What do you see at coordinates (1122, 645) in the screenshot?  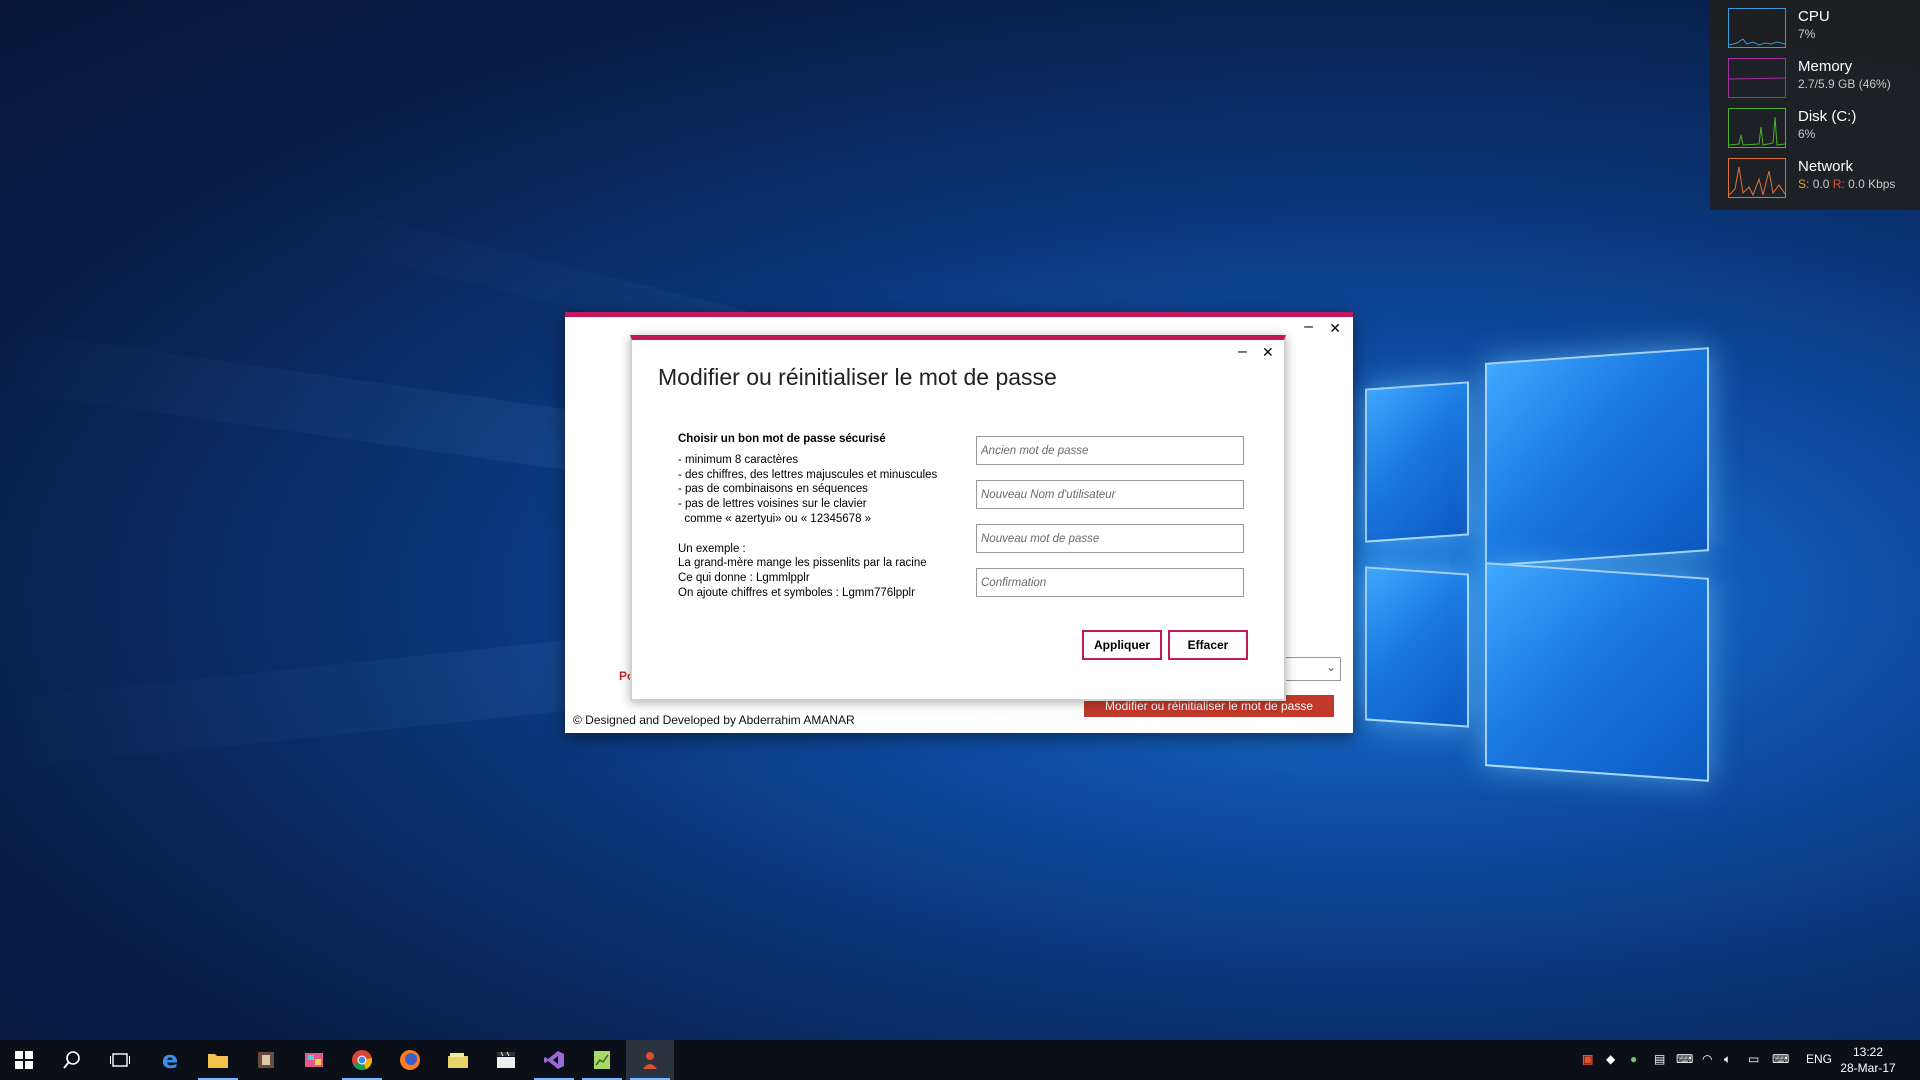 I see `apply-button: Appliquer` at bounding box center [1122, 645].